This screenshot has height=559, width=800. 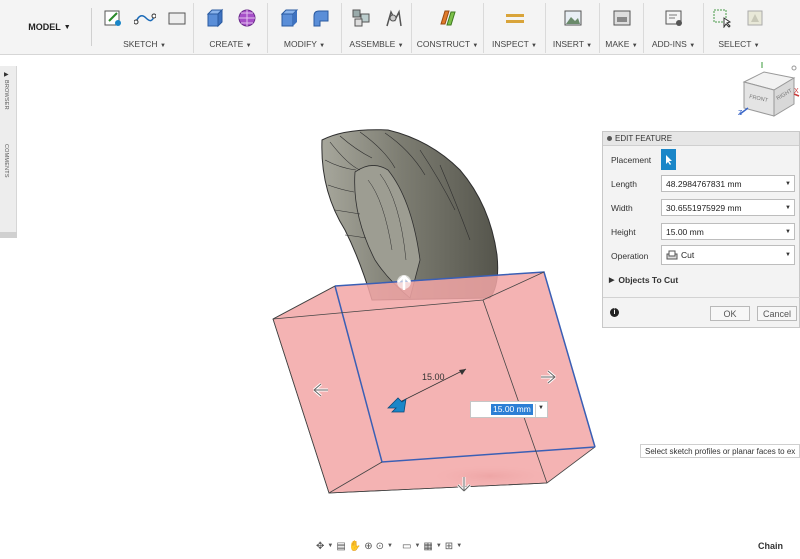 What do you see at coordinates (704, 184) in the screenshot?
I see `length-value: 48.2984767831 mm` at bounding box center [704, 184].